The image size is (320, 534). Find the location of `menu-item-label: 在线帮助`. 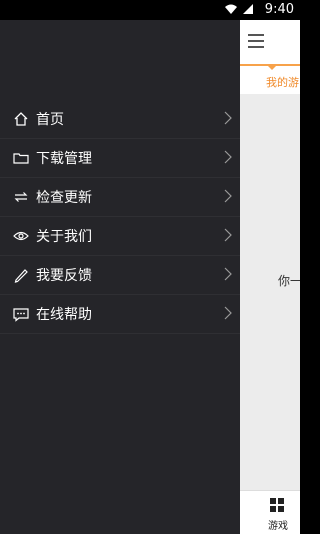

menu-item-label: 在线帮助 is located at coordinates (64, 315).